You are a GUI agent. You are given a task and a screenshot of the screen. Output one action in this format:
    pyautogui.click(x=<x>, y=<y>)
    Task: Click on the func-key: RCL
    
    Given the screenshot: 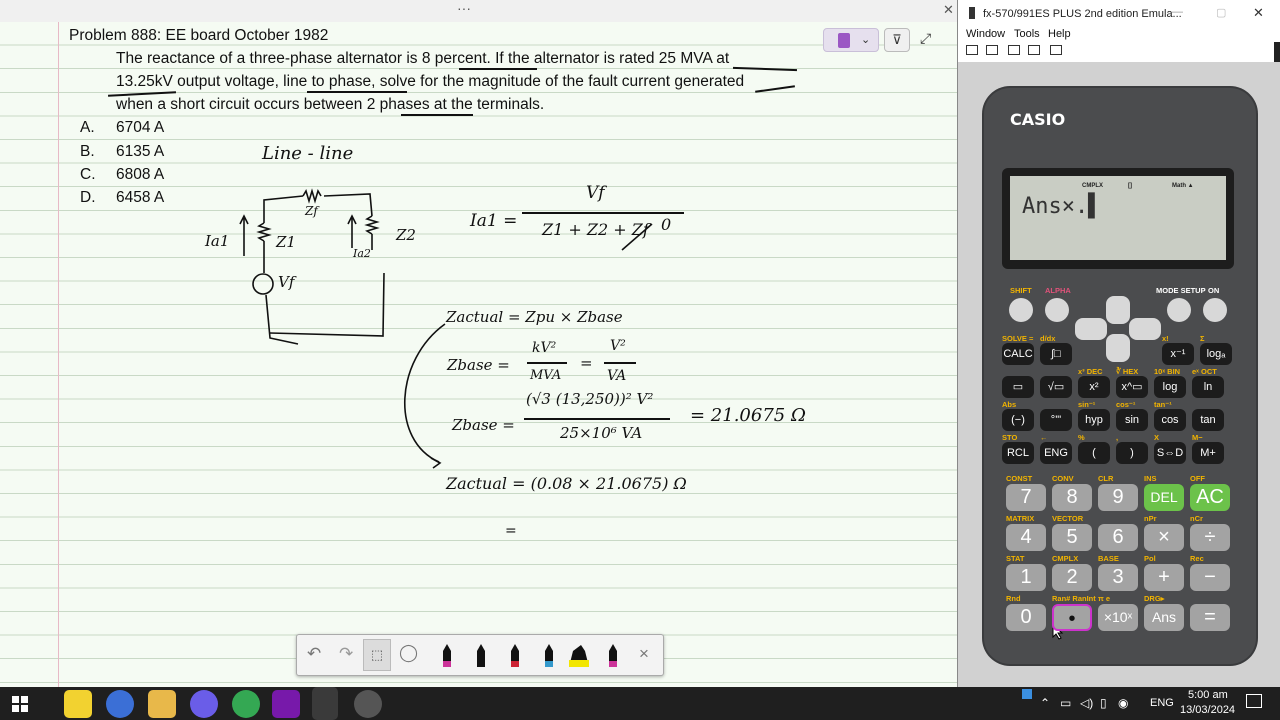 What is the action you would take?
    pyautogui.click(x=1018, y=453)
    